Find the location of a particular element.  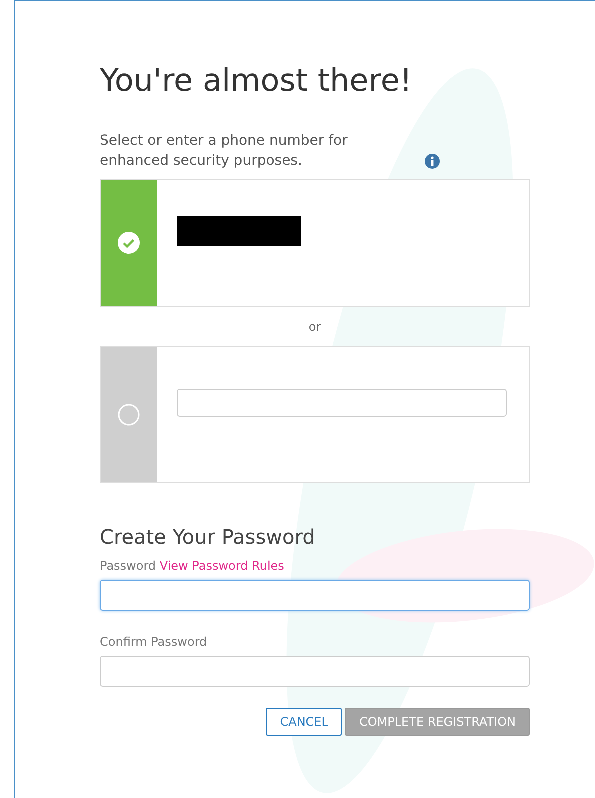

password-rules-link: View Password Rules is located at coordinates (222, 566).